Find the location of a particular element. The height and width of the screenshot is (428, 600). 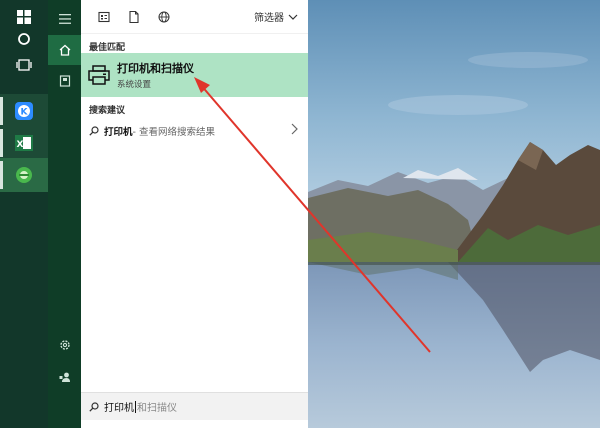

excel-taskbar-button: X is located at coordinates (24, 143).